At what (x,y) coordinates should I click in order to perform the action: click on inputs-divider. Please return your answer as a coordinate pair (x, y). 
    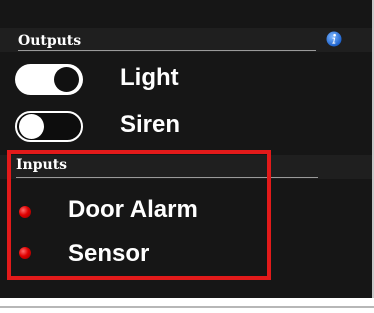
    Looking at the image, I should click on (167, 177).